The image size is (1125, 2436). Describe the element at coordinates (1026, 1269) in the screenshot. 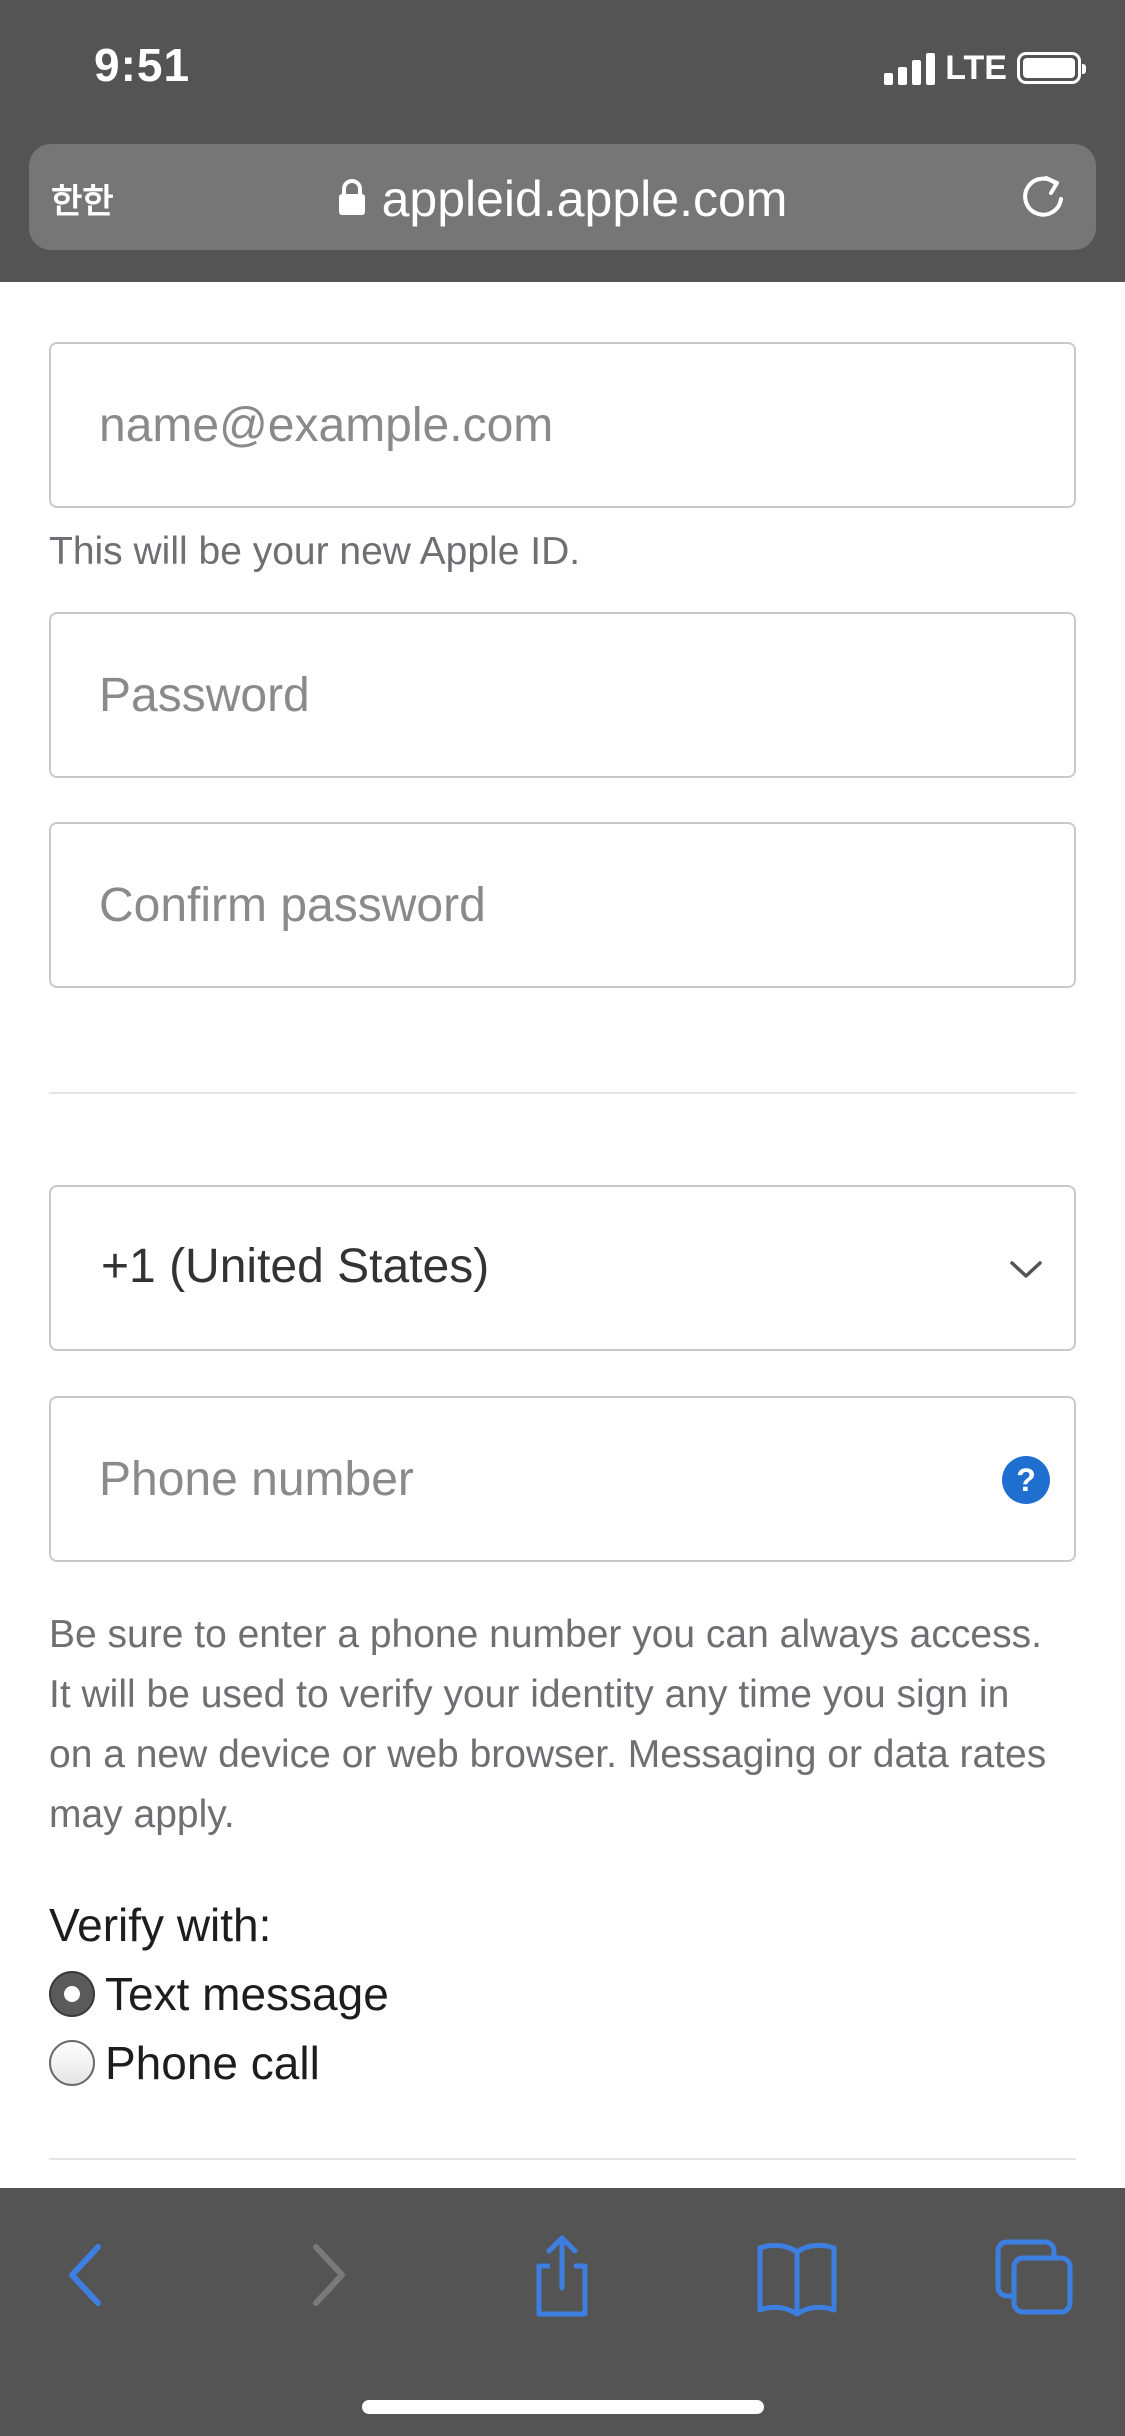

I see `chevron-down-icon` at that location.